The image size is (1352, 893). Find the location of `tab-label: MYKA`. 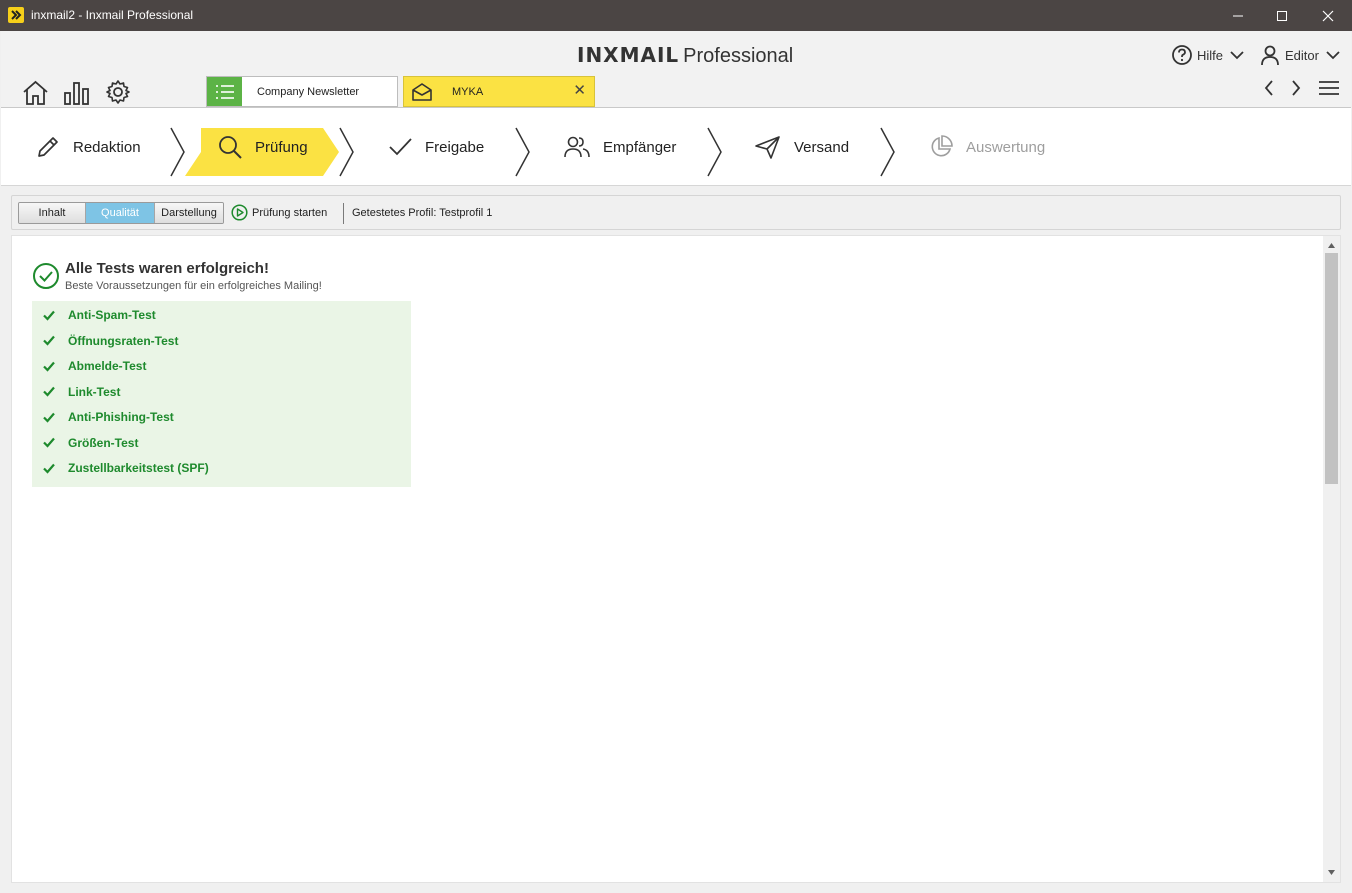

tab-label: MYKA is located at coordinates (468, 92).